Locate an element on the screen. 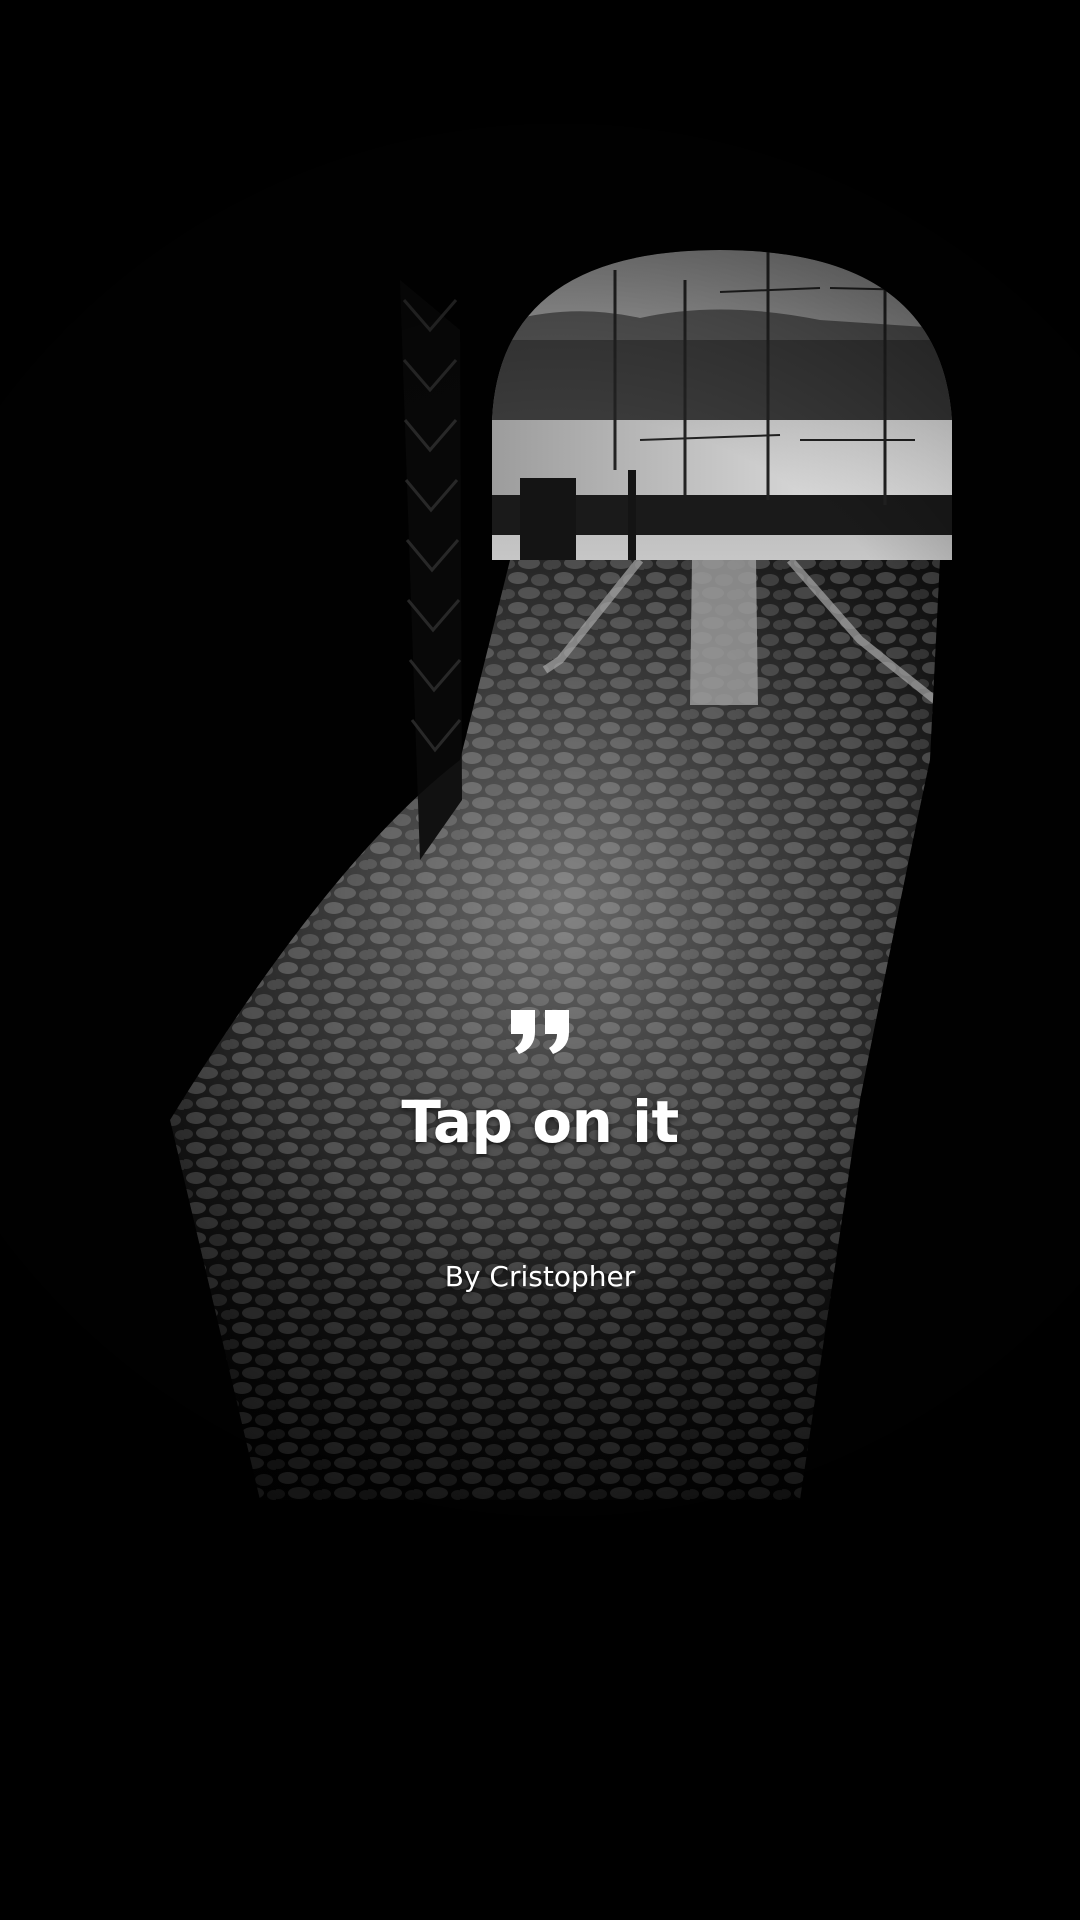 The width and height of the screenshot is (1080, 1920). quote-text: Tap on it is located at coordinates (540, 1122).